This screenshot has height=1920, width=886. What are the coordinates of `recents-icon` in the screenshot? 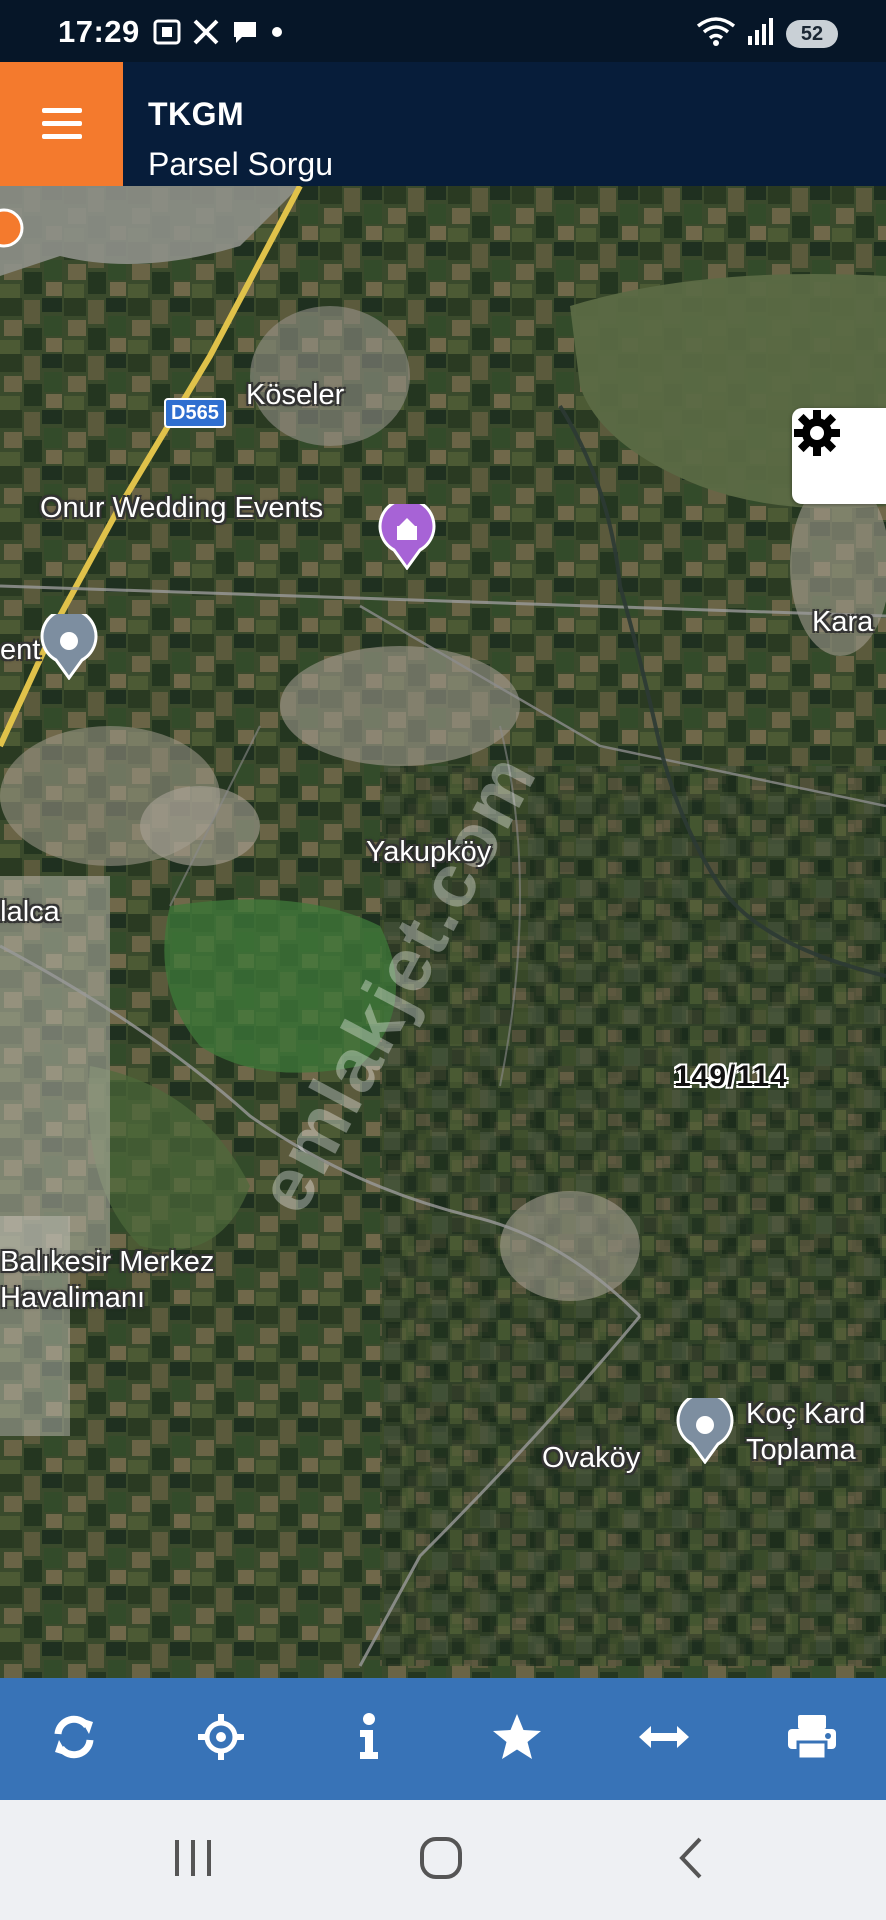 It's located at (193, 1860).